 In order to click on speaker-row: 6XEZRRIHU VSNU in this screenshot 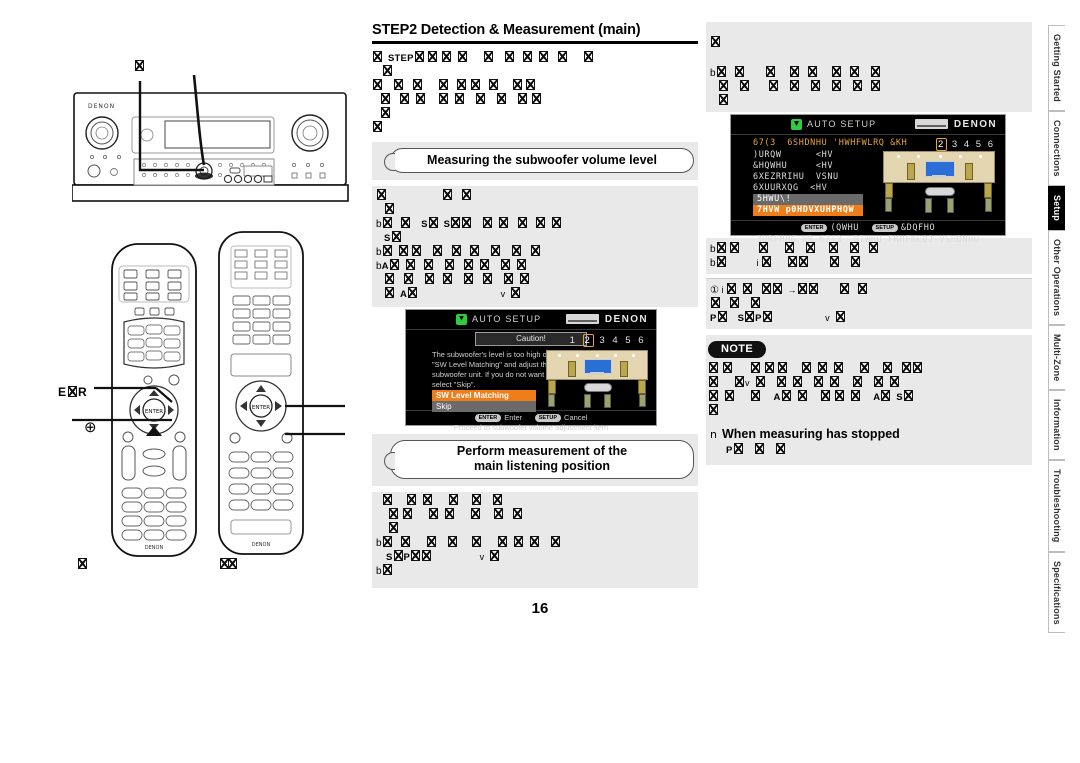, I will do `click(796, 177)`.